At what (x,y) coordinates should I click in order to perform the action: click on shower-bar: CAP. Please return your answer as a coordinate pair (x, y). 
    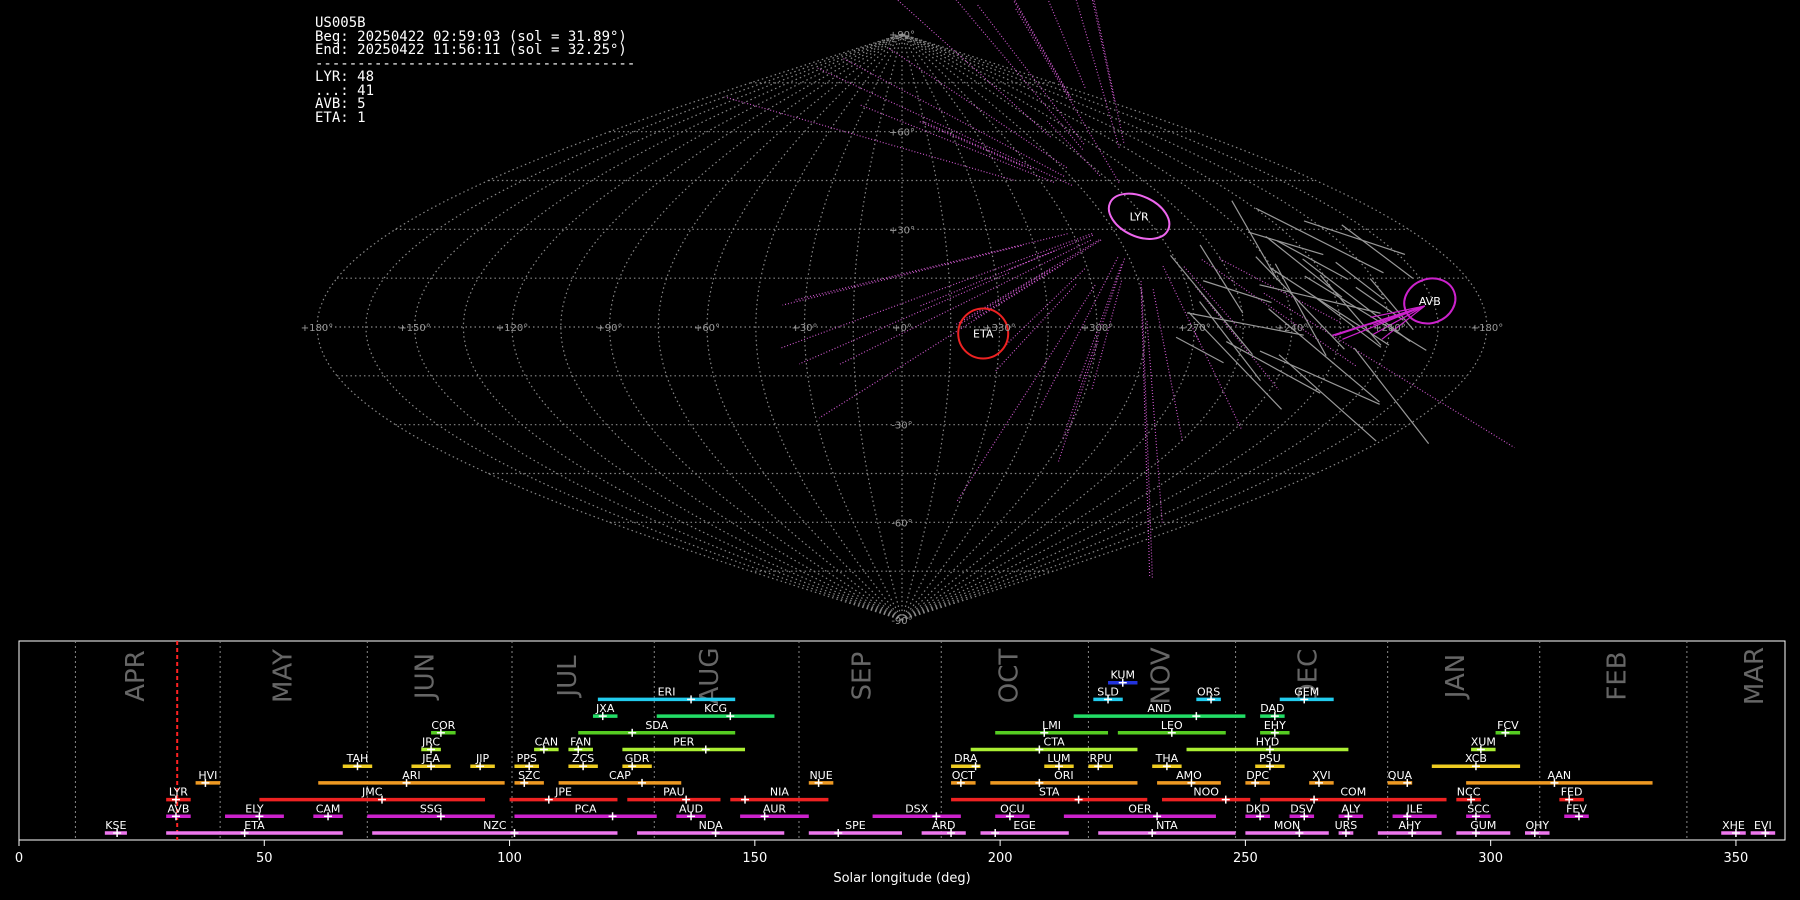
    Looking at the image, I should click on (620, 778).